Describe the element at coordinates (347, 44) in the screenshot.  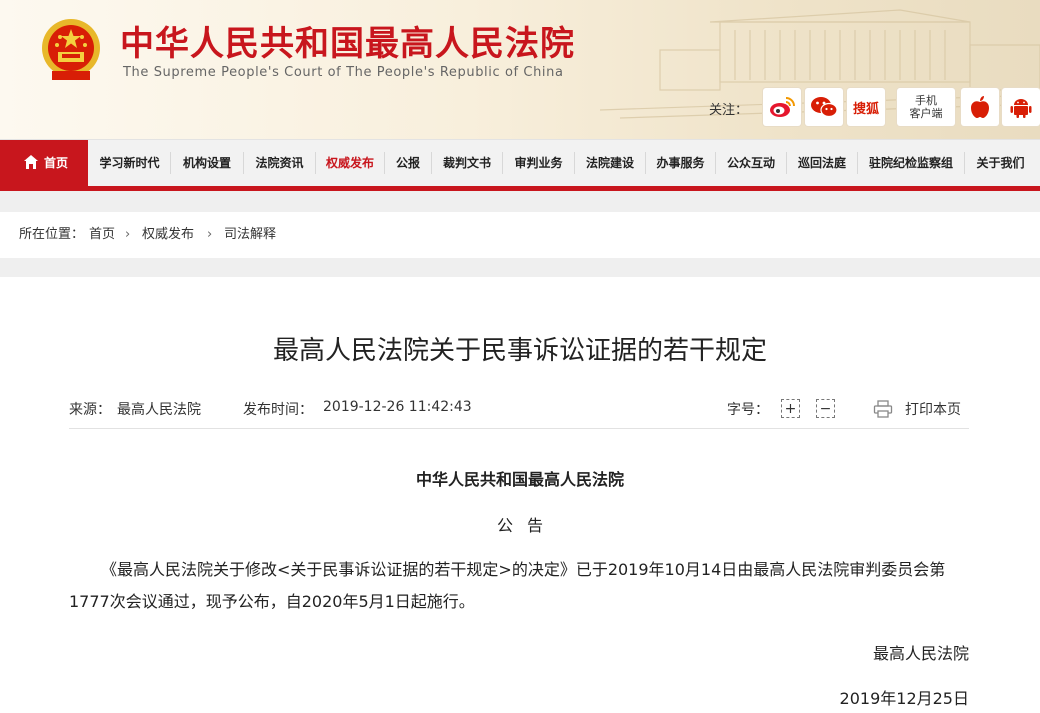
I see `site-title: 中华人民共和国最高人民法院` at that location.